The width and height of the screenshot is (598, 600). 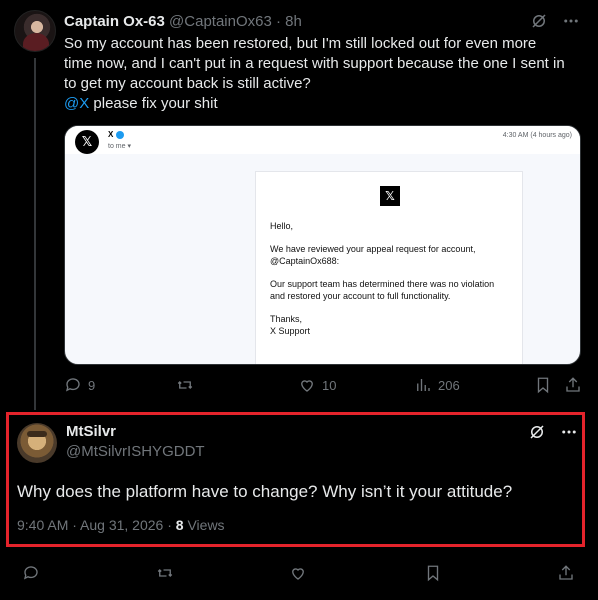 I want to click on reply-button: 9, so click(x=79, y=385).